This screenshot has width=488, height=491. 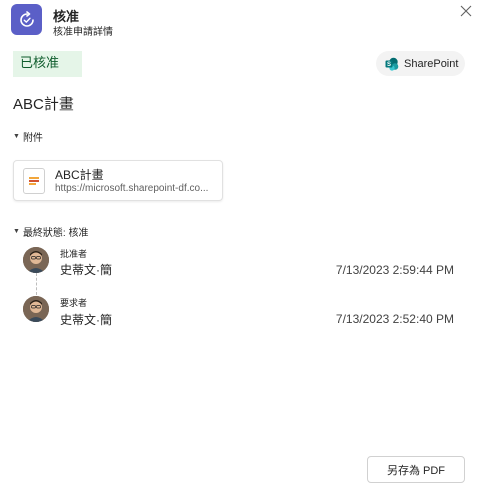 What do you see at coordinates (36, 284) in the screenshot?
I see `timeline-connector` at bounding box center [36, 284].